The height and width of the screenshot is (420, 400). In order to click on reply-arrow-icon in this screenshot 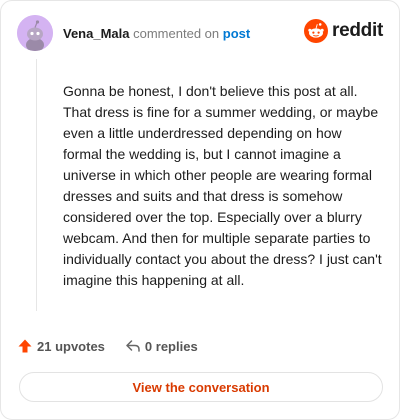, I will do `click(133, 346)`.